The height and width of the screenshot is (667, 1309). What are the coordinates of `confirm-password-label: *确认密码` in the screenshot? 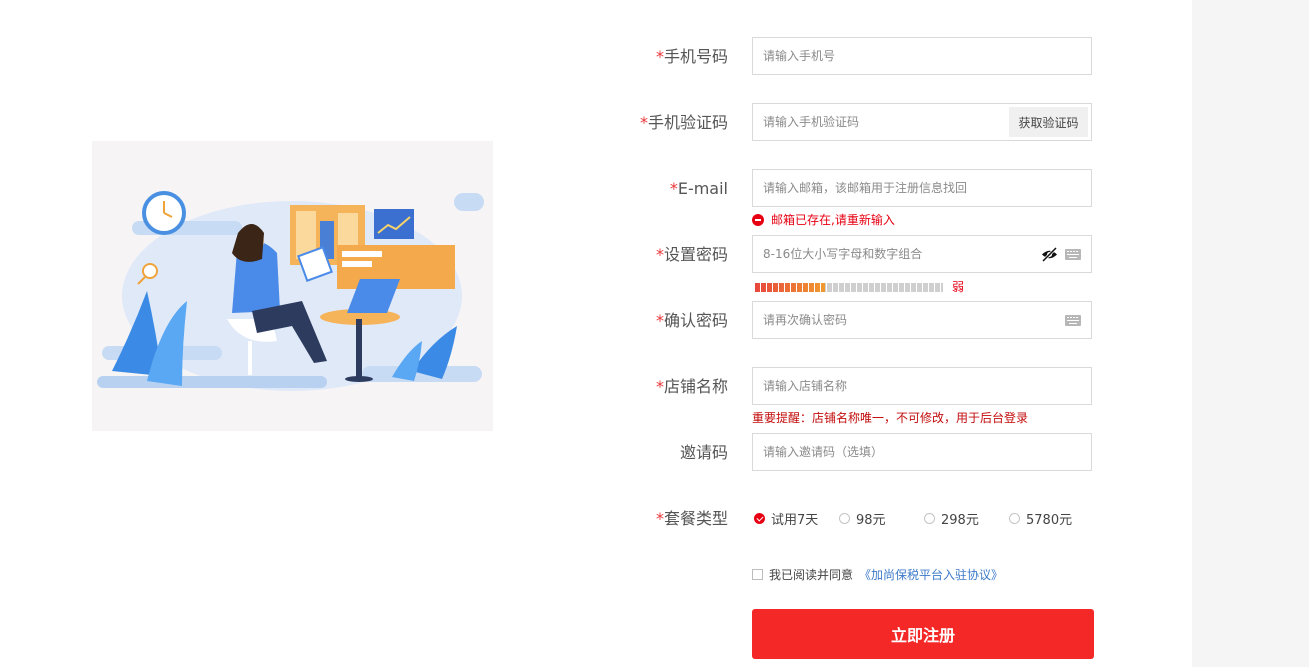 It's located at (691, 320).